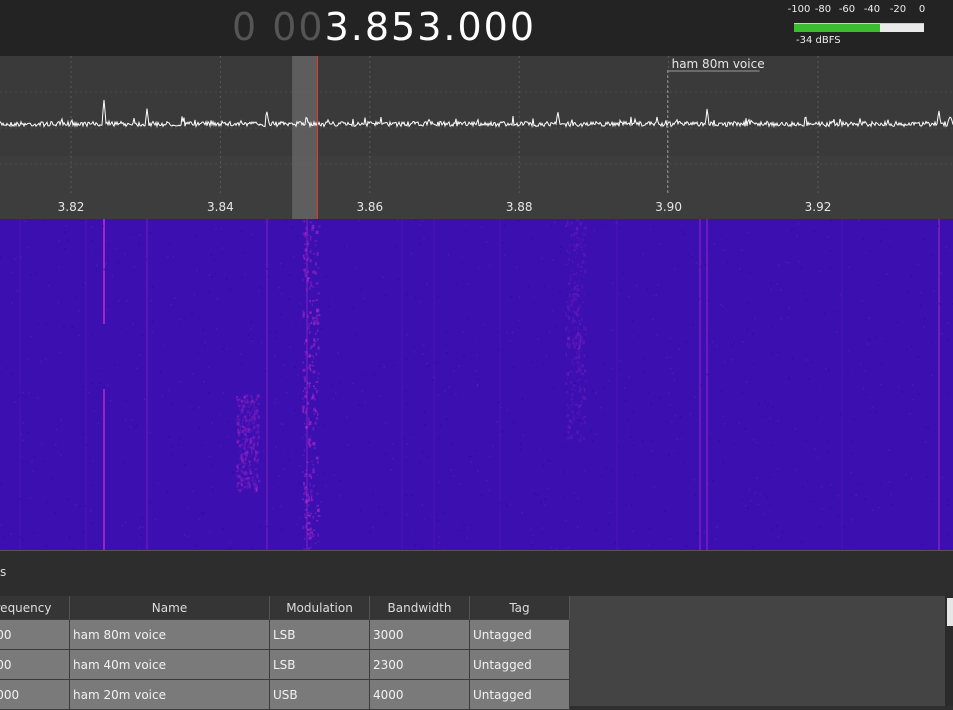  What do you see at coordinates (950, 612) in the screenshot?
I see `scrollbar-thumb` at bounding box center [950, 612].